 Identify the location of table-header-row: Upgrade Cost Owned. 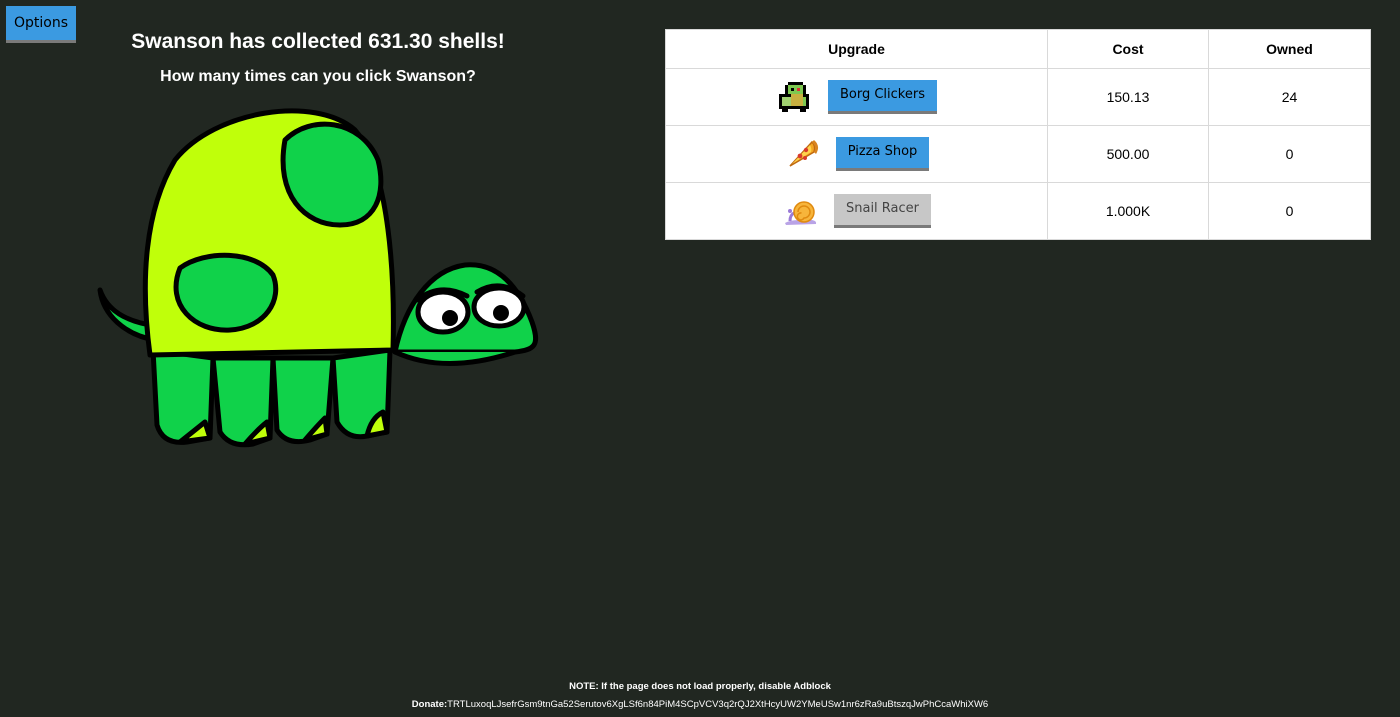
(1018, 49).